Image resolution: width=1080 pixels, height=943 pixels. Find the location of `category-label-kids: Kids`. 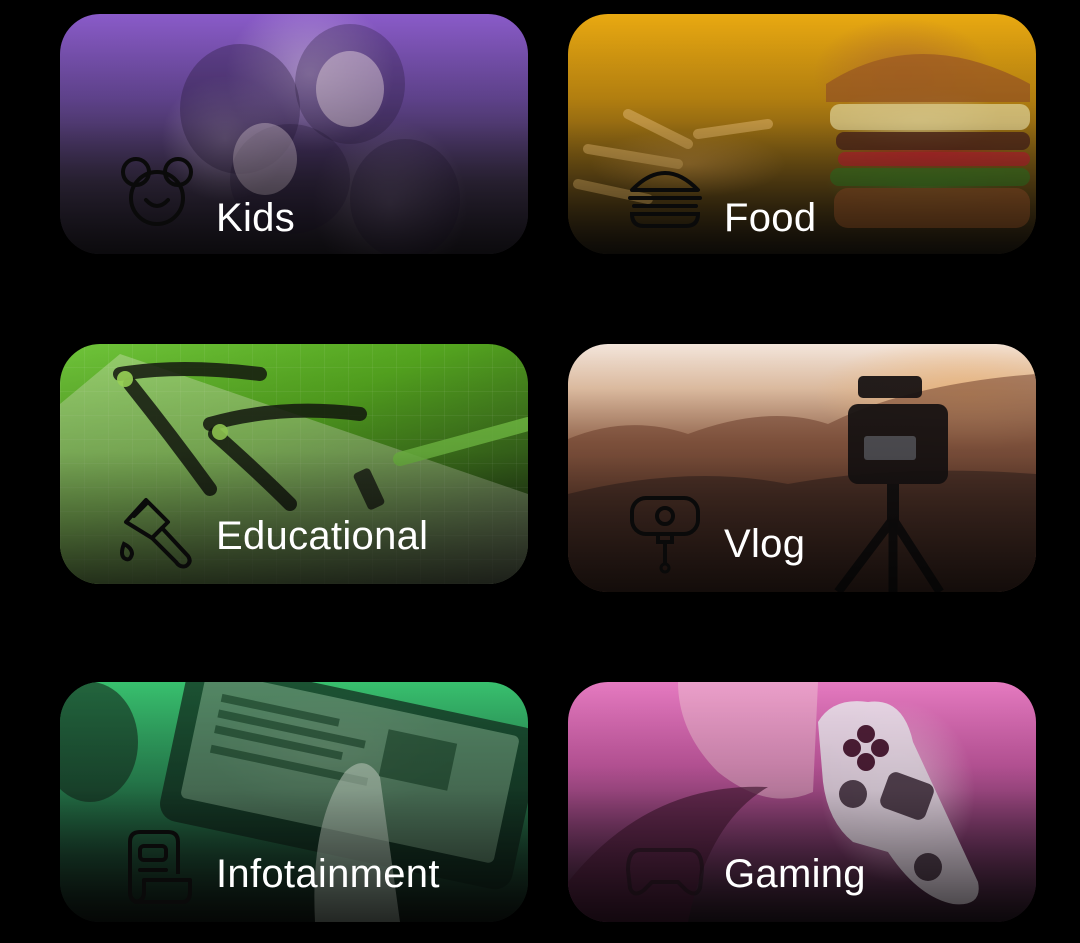

category-label-kids: Kids is located at coordinates (256, 218).